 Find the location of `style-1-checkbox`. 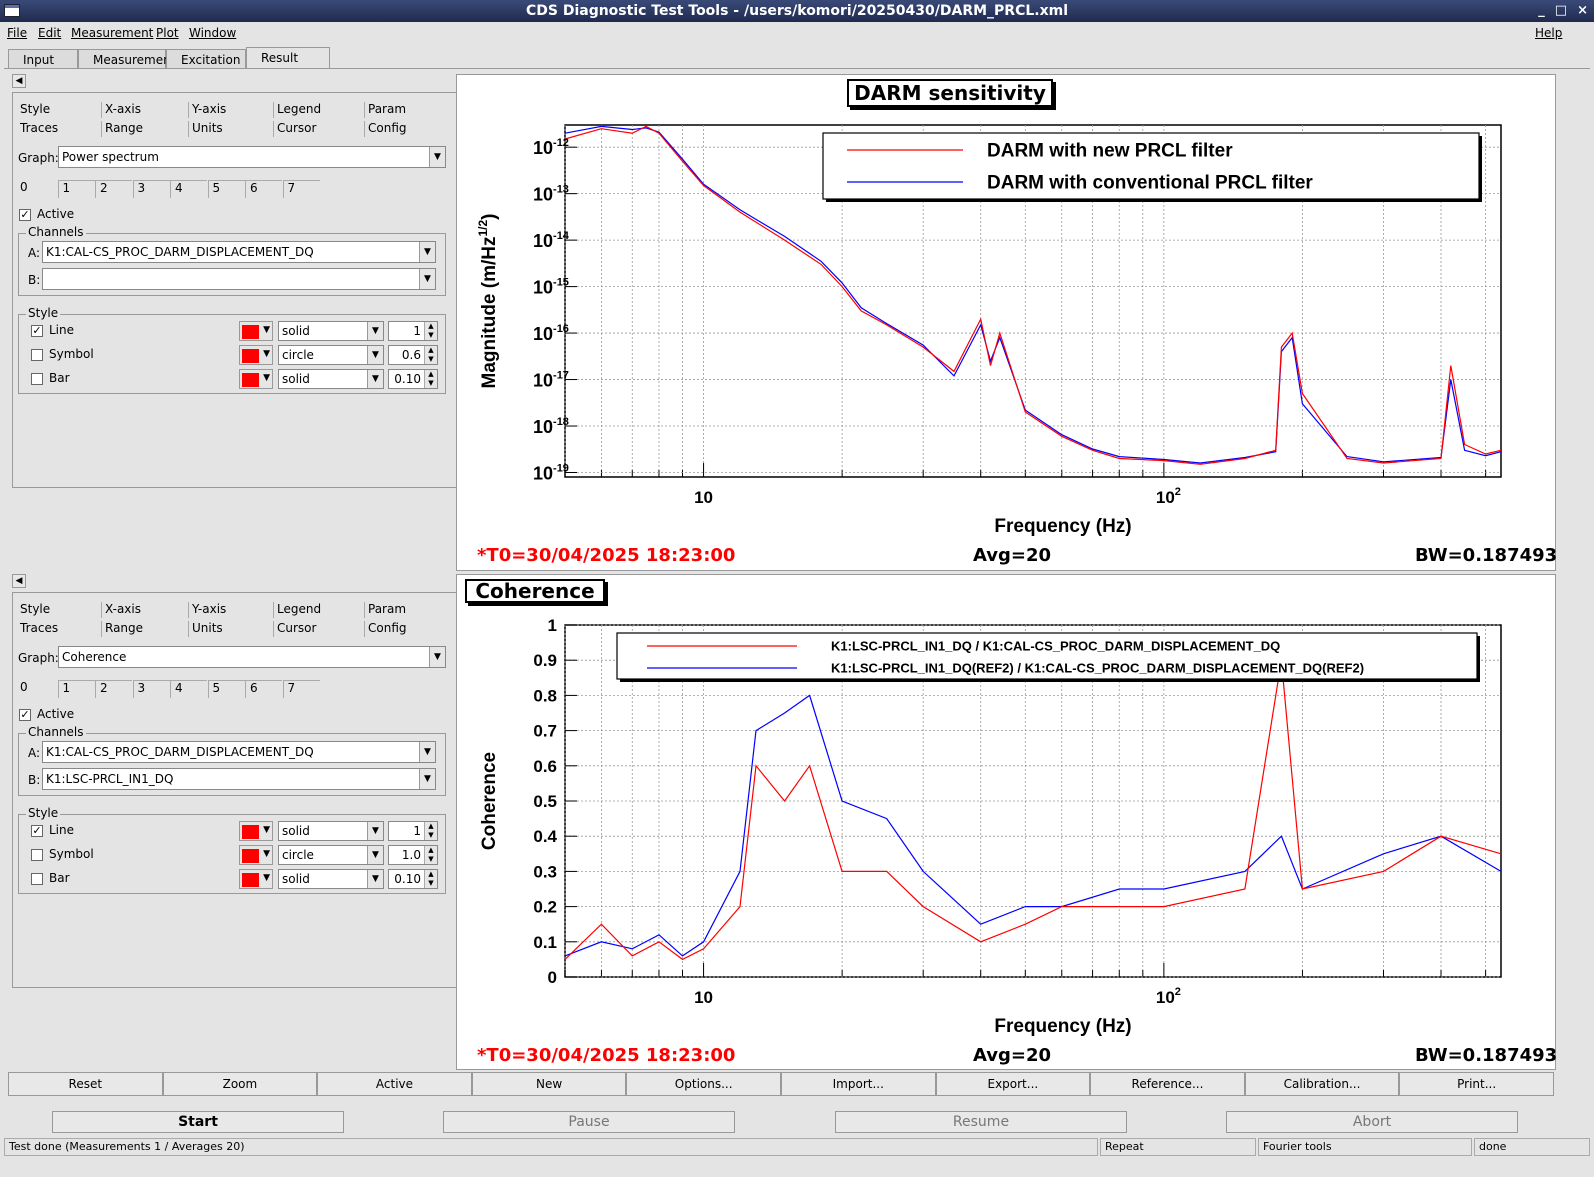

style-1-checkbox is located at coordinates (37, 355).